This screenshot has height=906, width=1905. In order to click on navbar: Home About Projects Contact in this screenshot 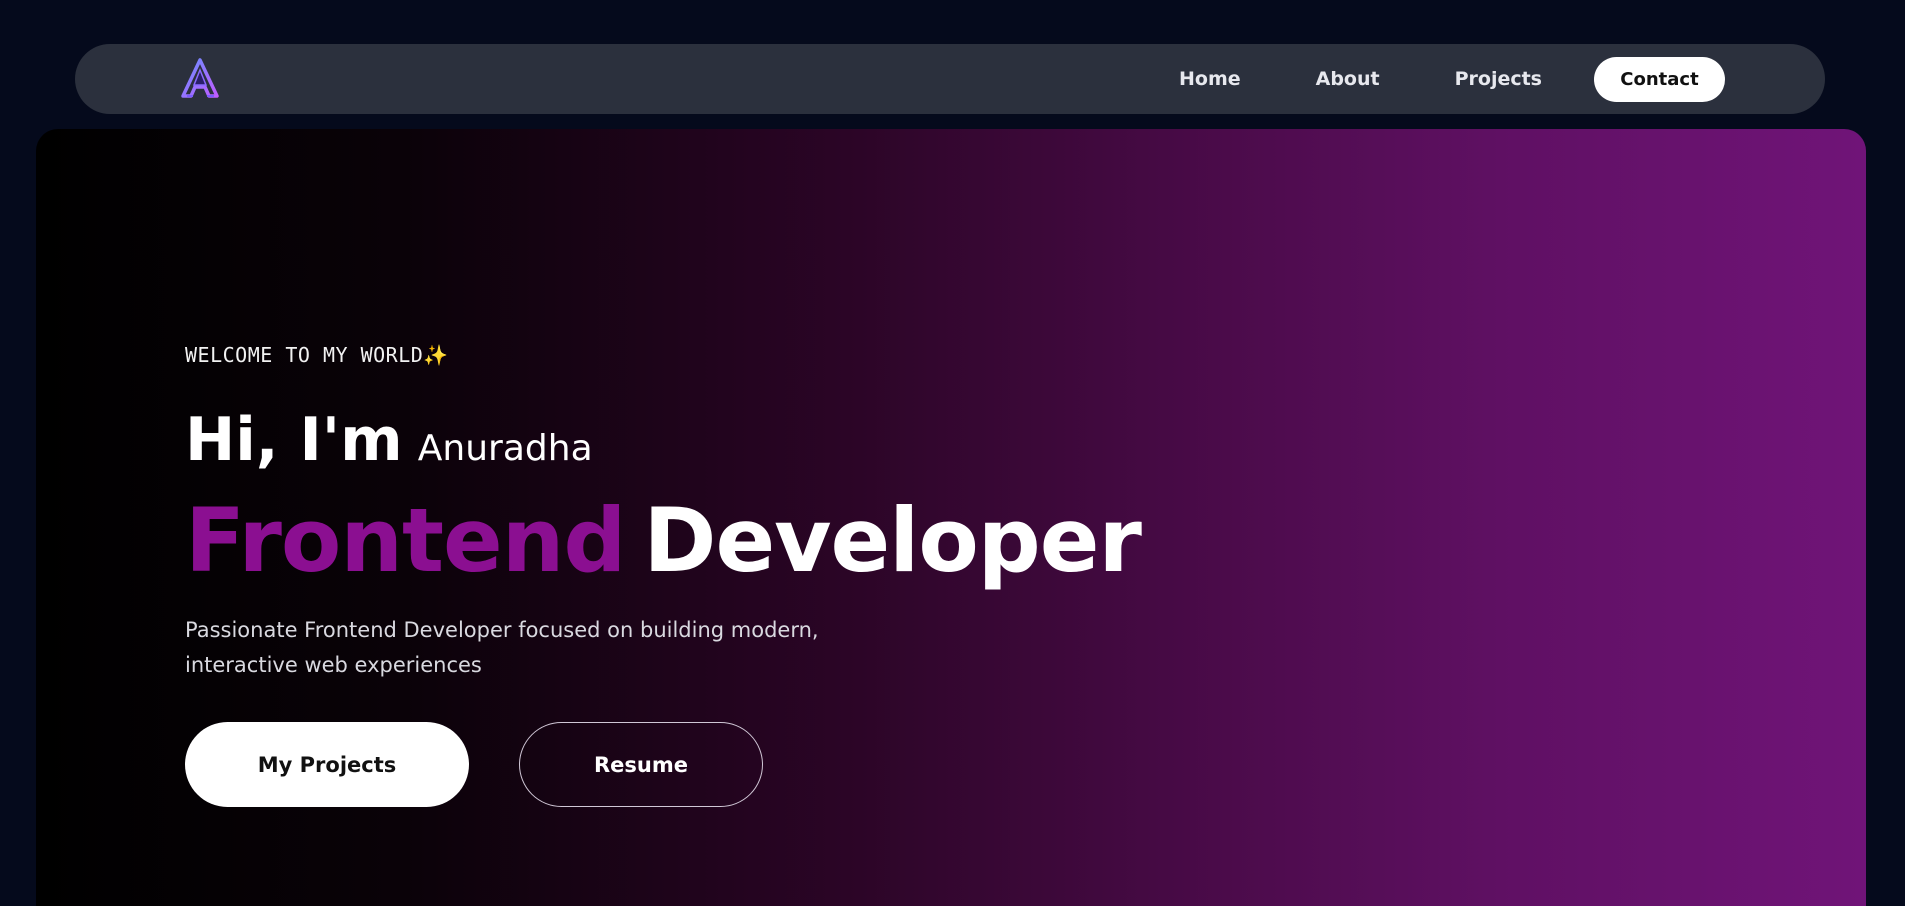, I will do `click(950, 79)`.